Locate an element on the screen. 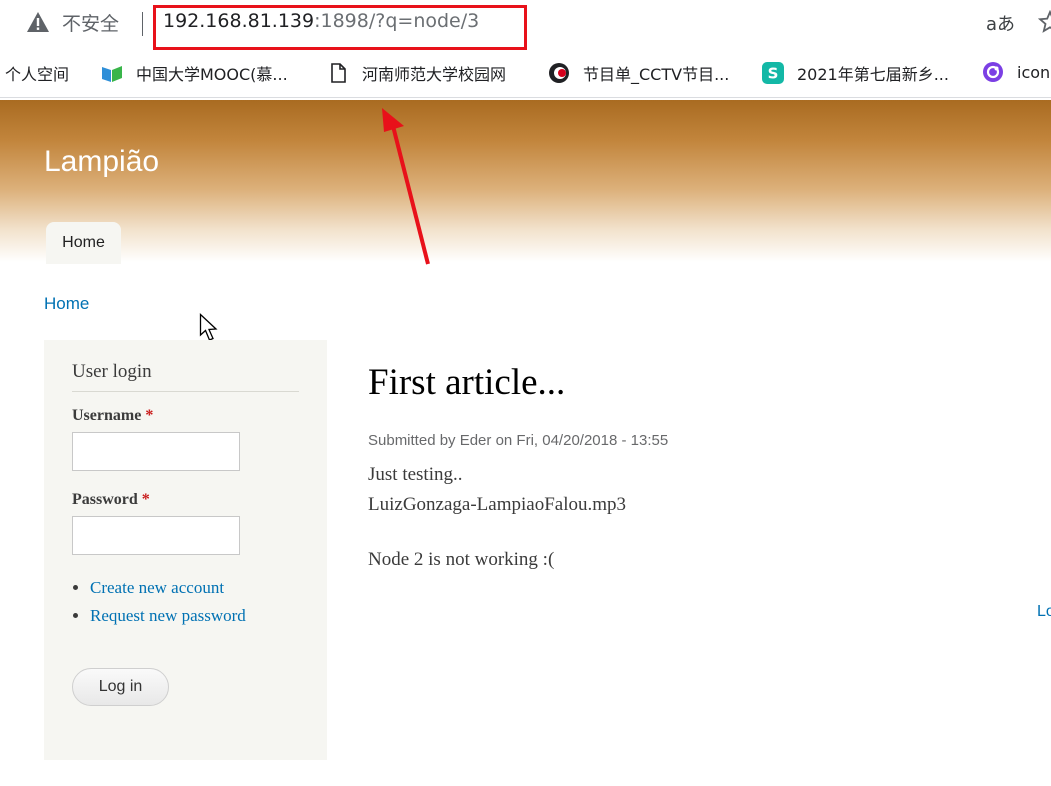  document-icon is located at coordinates (338, 73).